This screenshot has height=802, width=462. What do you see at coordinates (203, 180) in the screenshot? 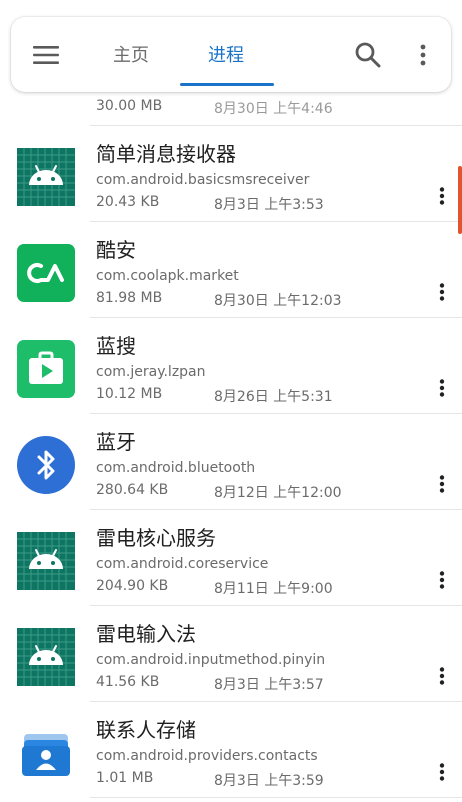
I see `process-package: com.android.basicsmsreceiver` at bounding box center [203, 180].